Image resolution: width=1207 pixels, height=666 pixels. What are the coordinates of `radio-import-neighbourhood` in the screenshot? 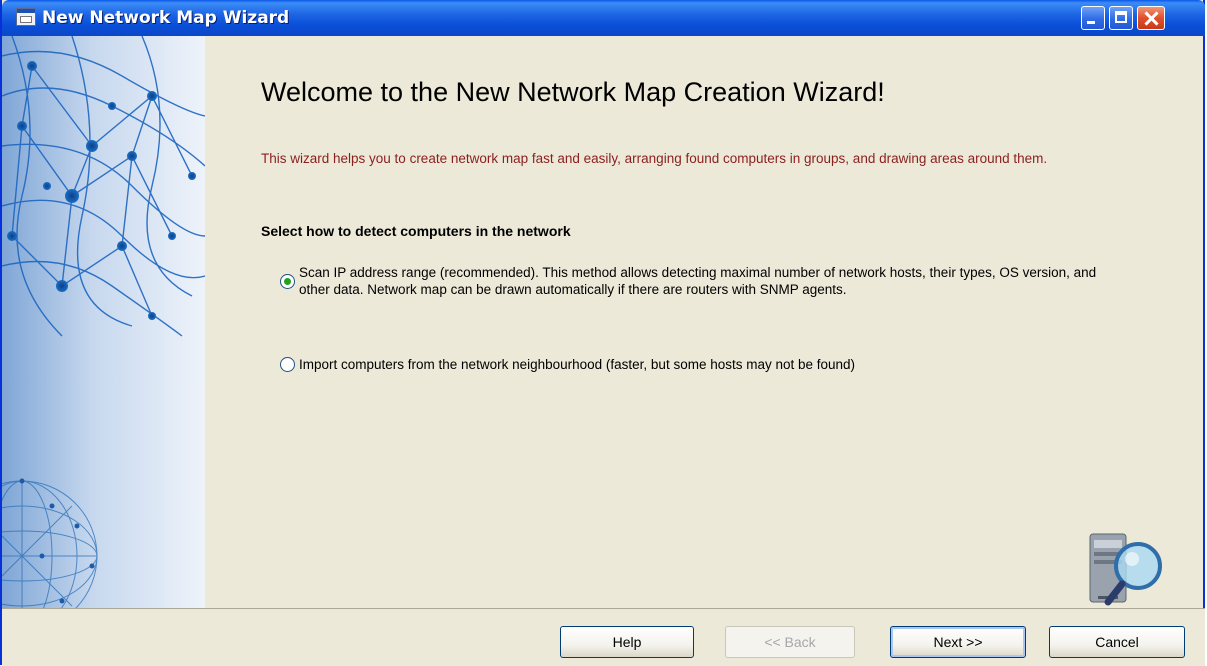 It's located at (287, 364).